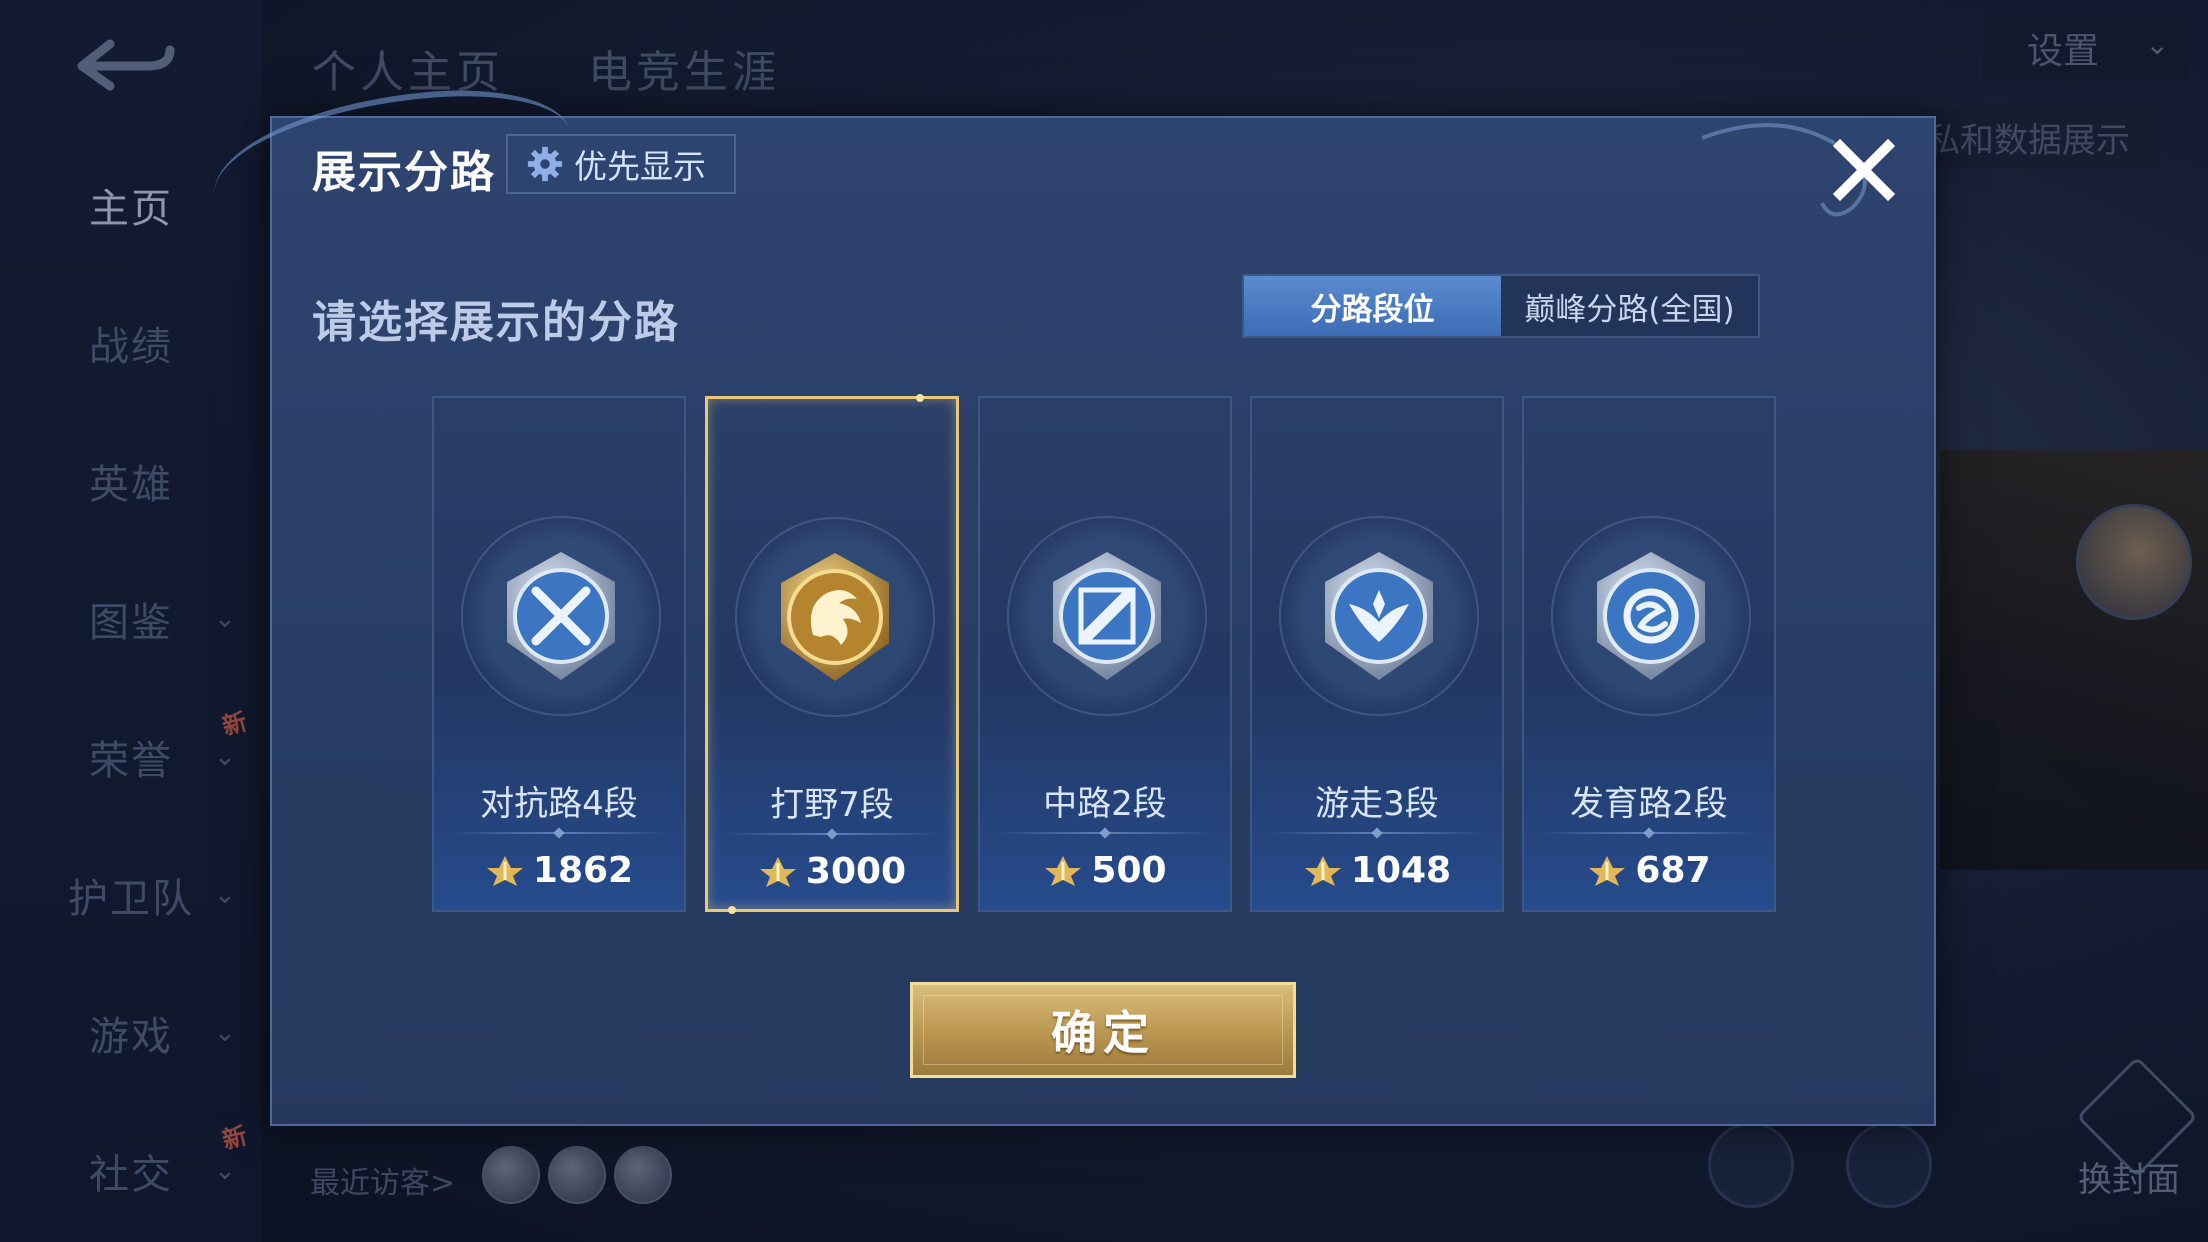 This screenshot has width=2208, height=1242. I want to click on lane-card-farm: 发育路2段 687, so click(1649, 654).